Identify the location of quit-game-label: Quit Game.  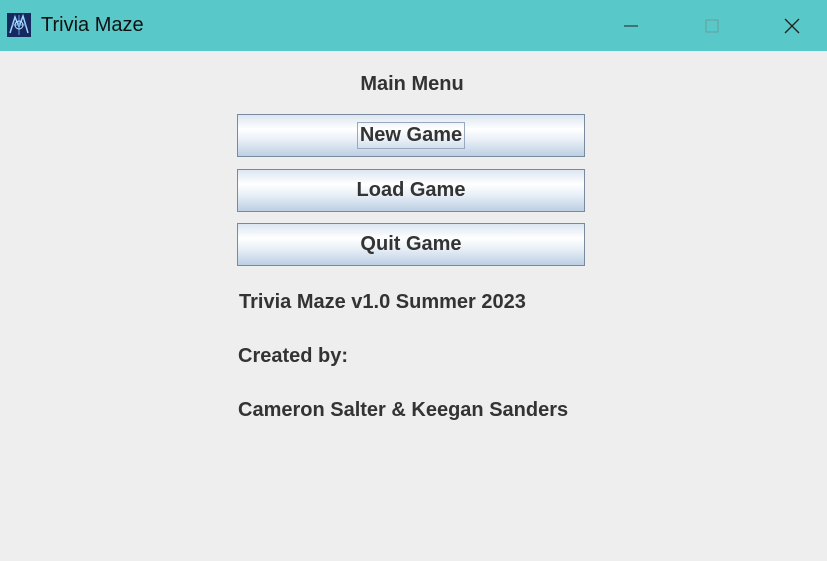
(411, 244).